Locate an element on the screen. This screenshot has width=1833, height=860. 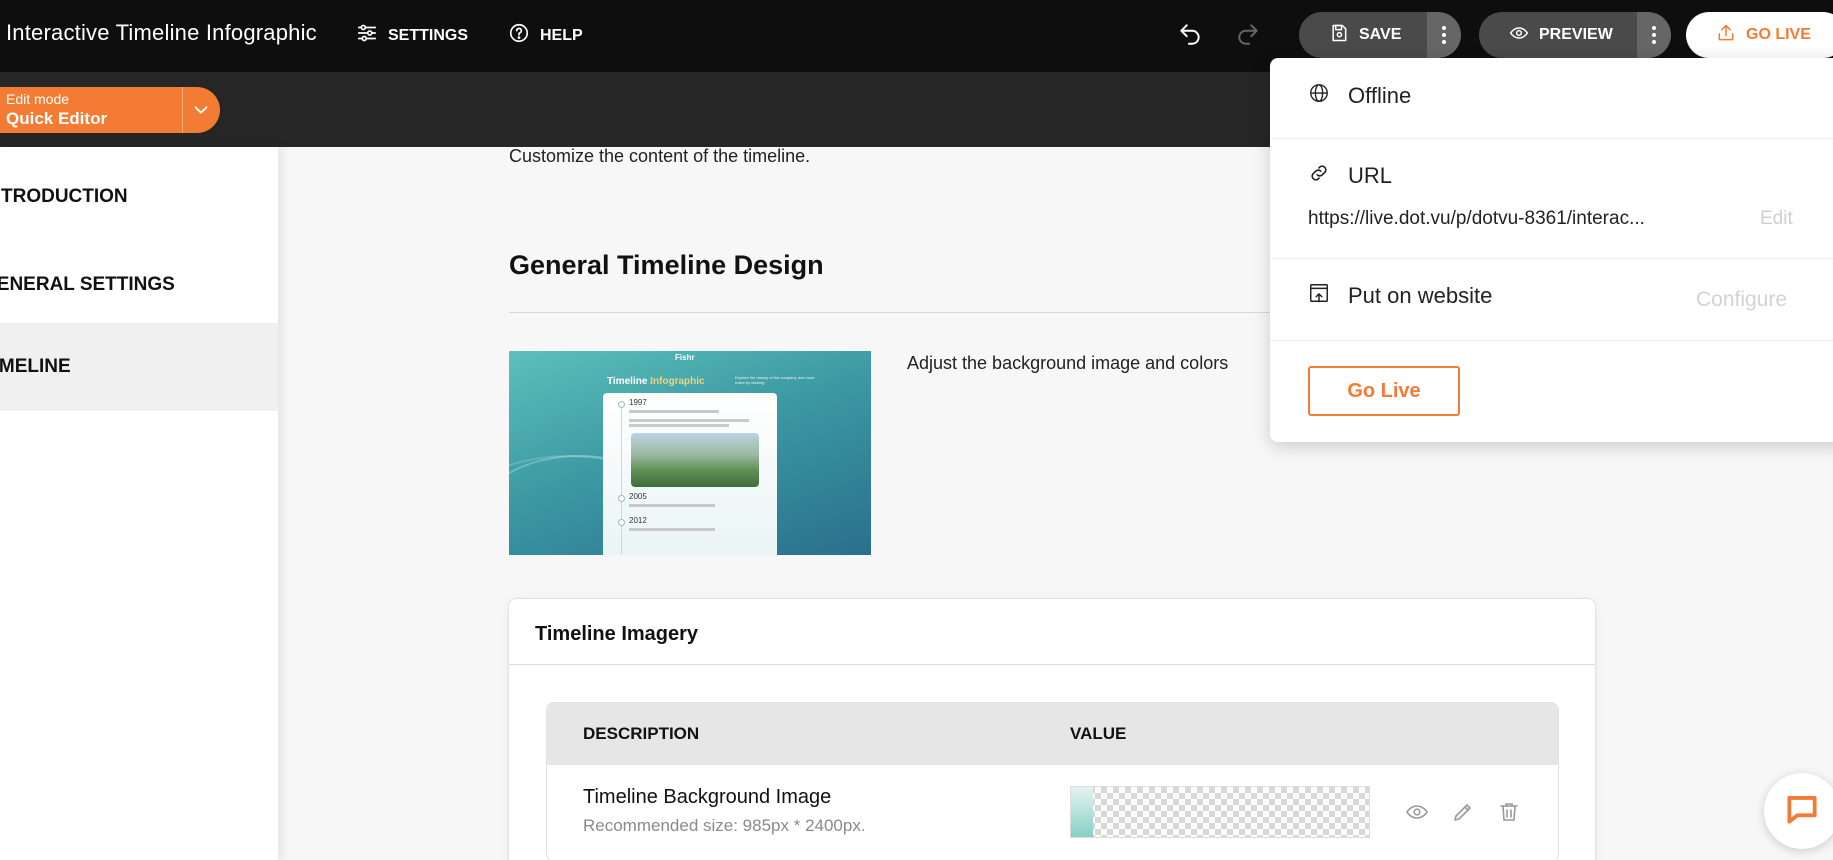
image-swatch is located at coordinates (1082, 812).